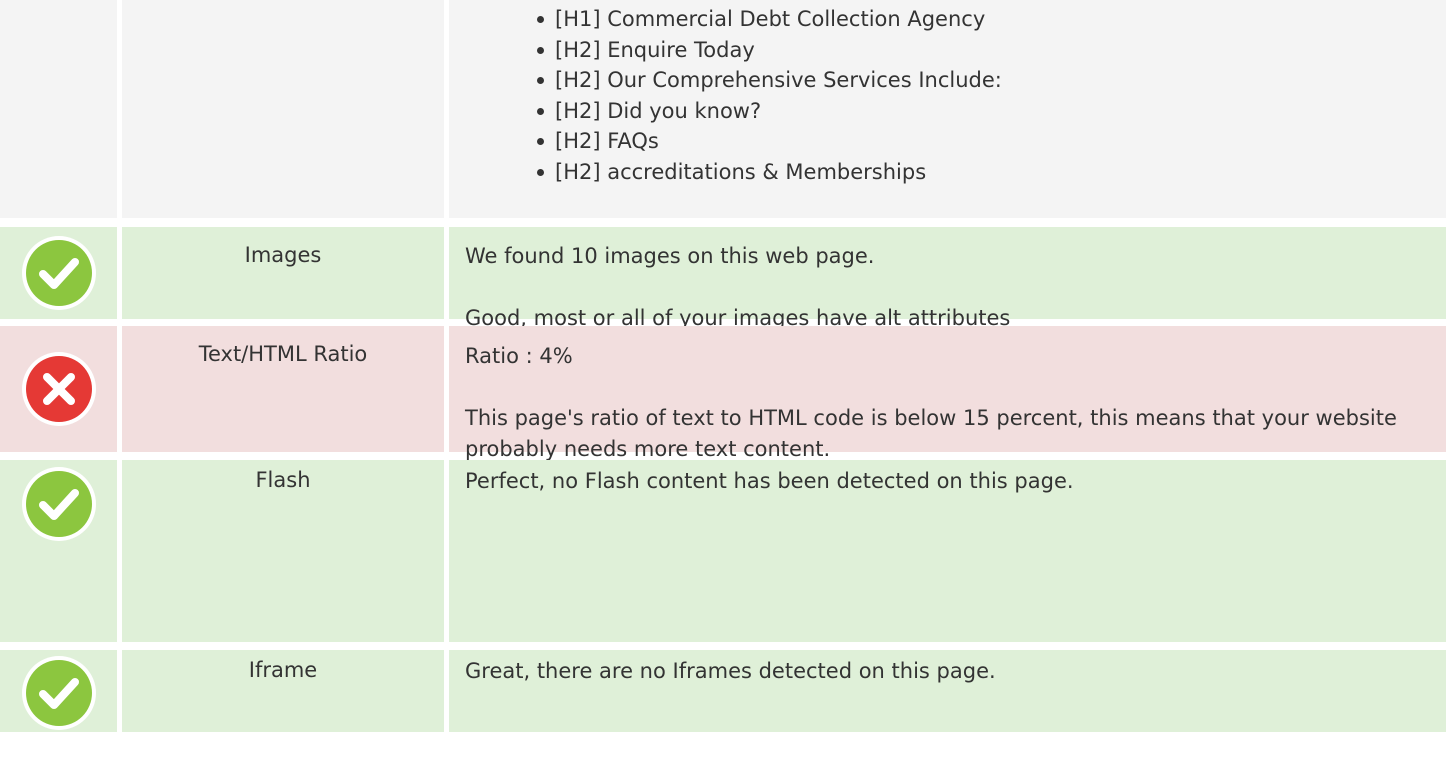 The image size is (1446, 760). I want to click on ratio-label-cell: Text/HTML Ratio, so click(283, 389).